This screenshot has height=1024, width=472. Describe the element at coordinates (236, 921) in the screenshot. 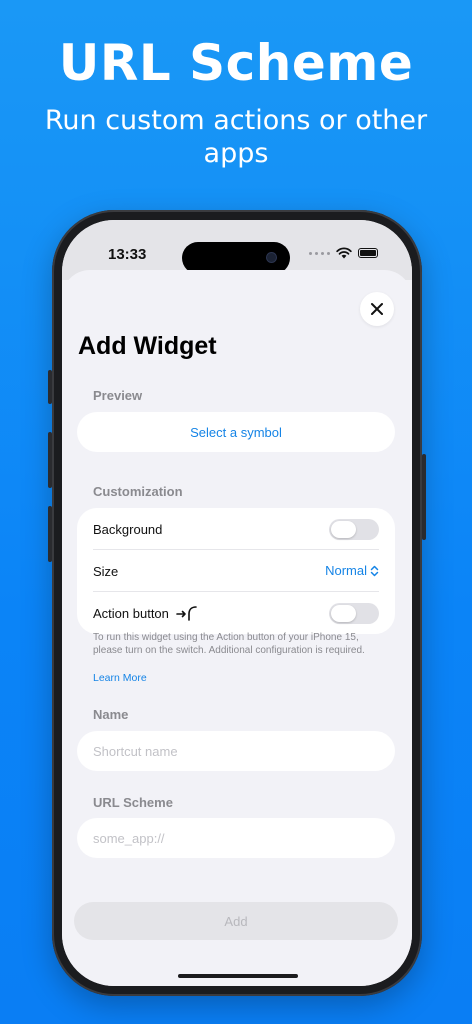

I see `add-button: Add` at that location.